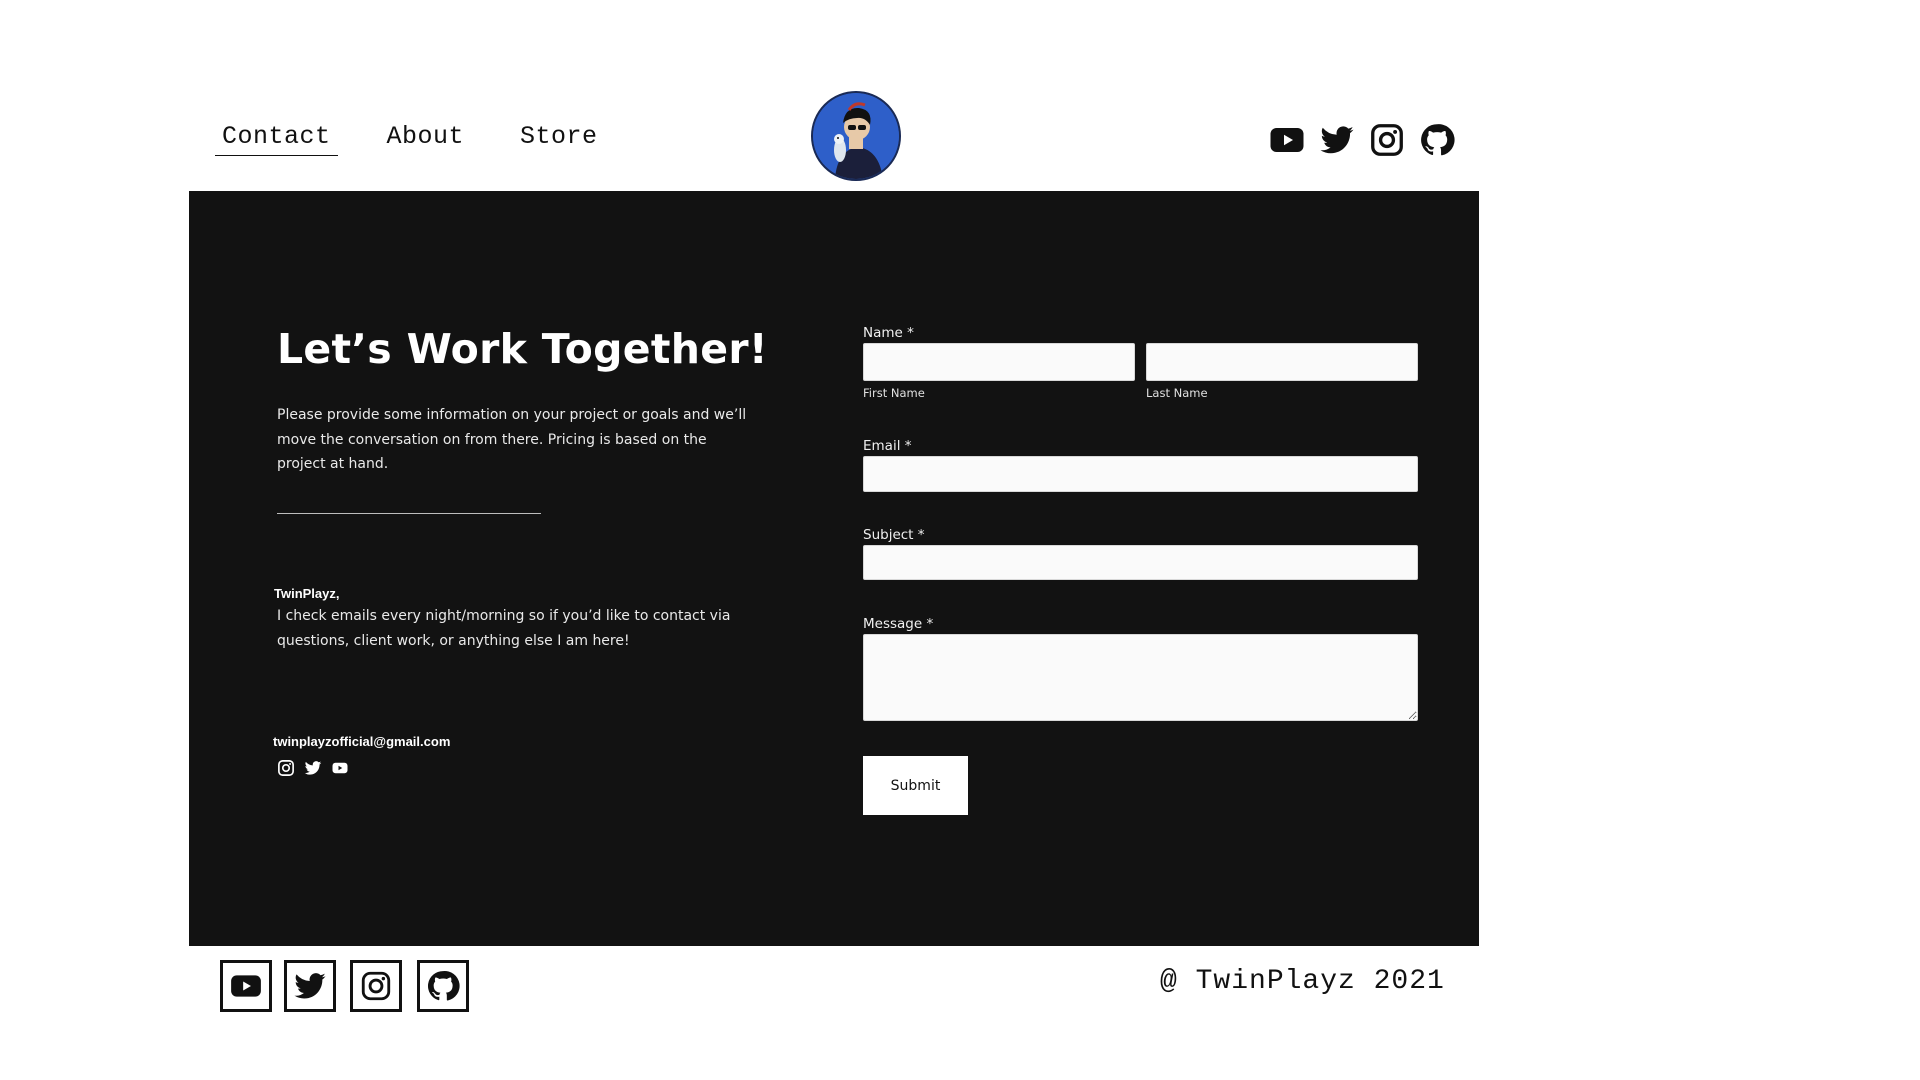 The width and height of the screenshot is (1920, 1080). What do you see at coordinates (426, 139) in the screenshot?
I see `nav-item-about: About` at bounding box center [426, 139].